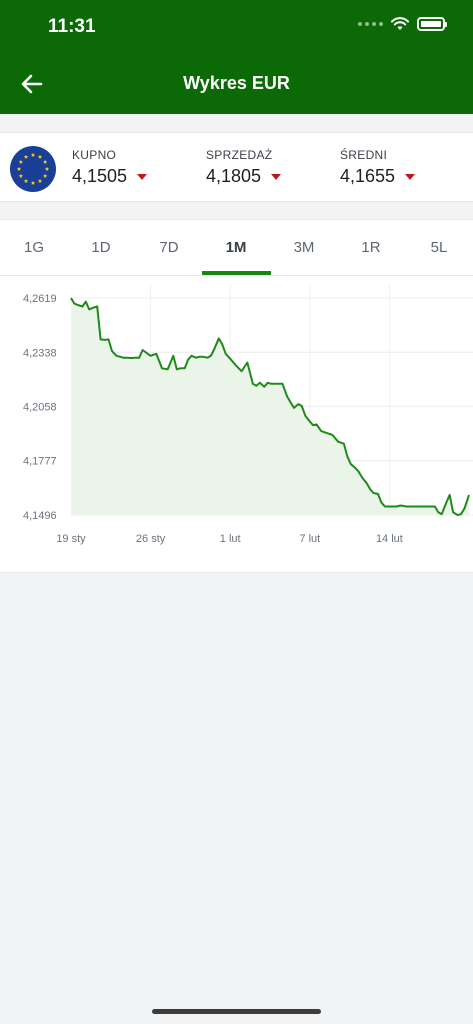 Image resolution: width=473 pixels, height=1024 pixels. Describe the element at coordinates (309, 539) in the screenshot. I see `x-tick-label: 7 lut` at that location.